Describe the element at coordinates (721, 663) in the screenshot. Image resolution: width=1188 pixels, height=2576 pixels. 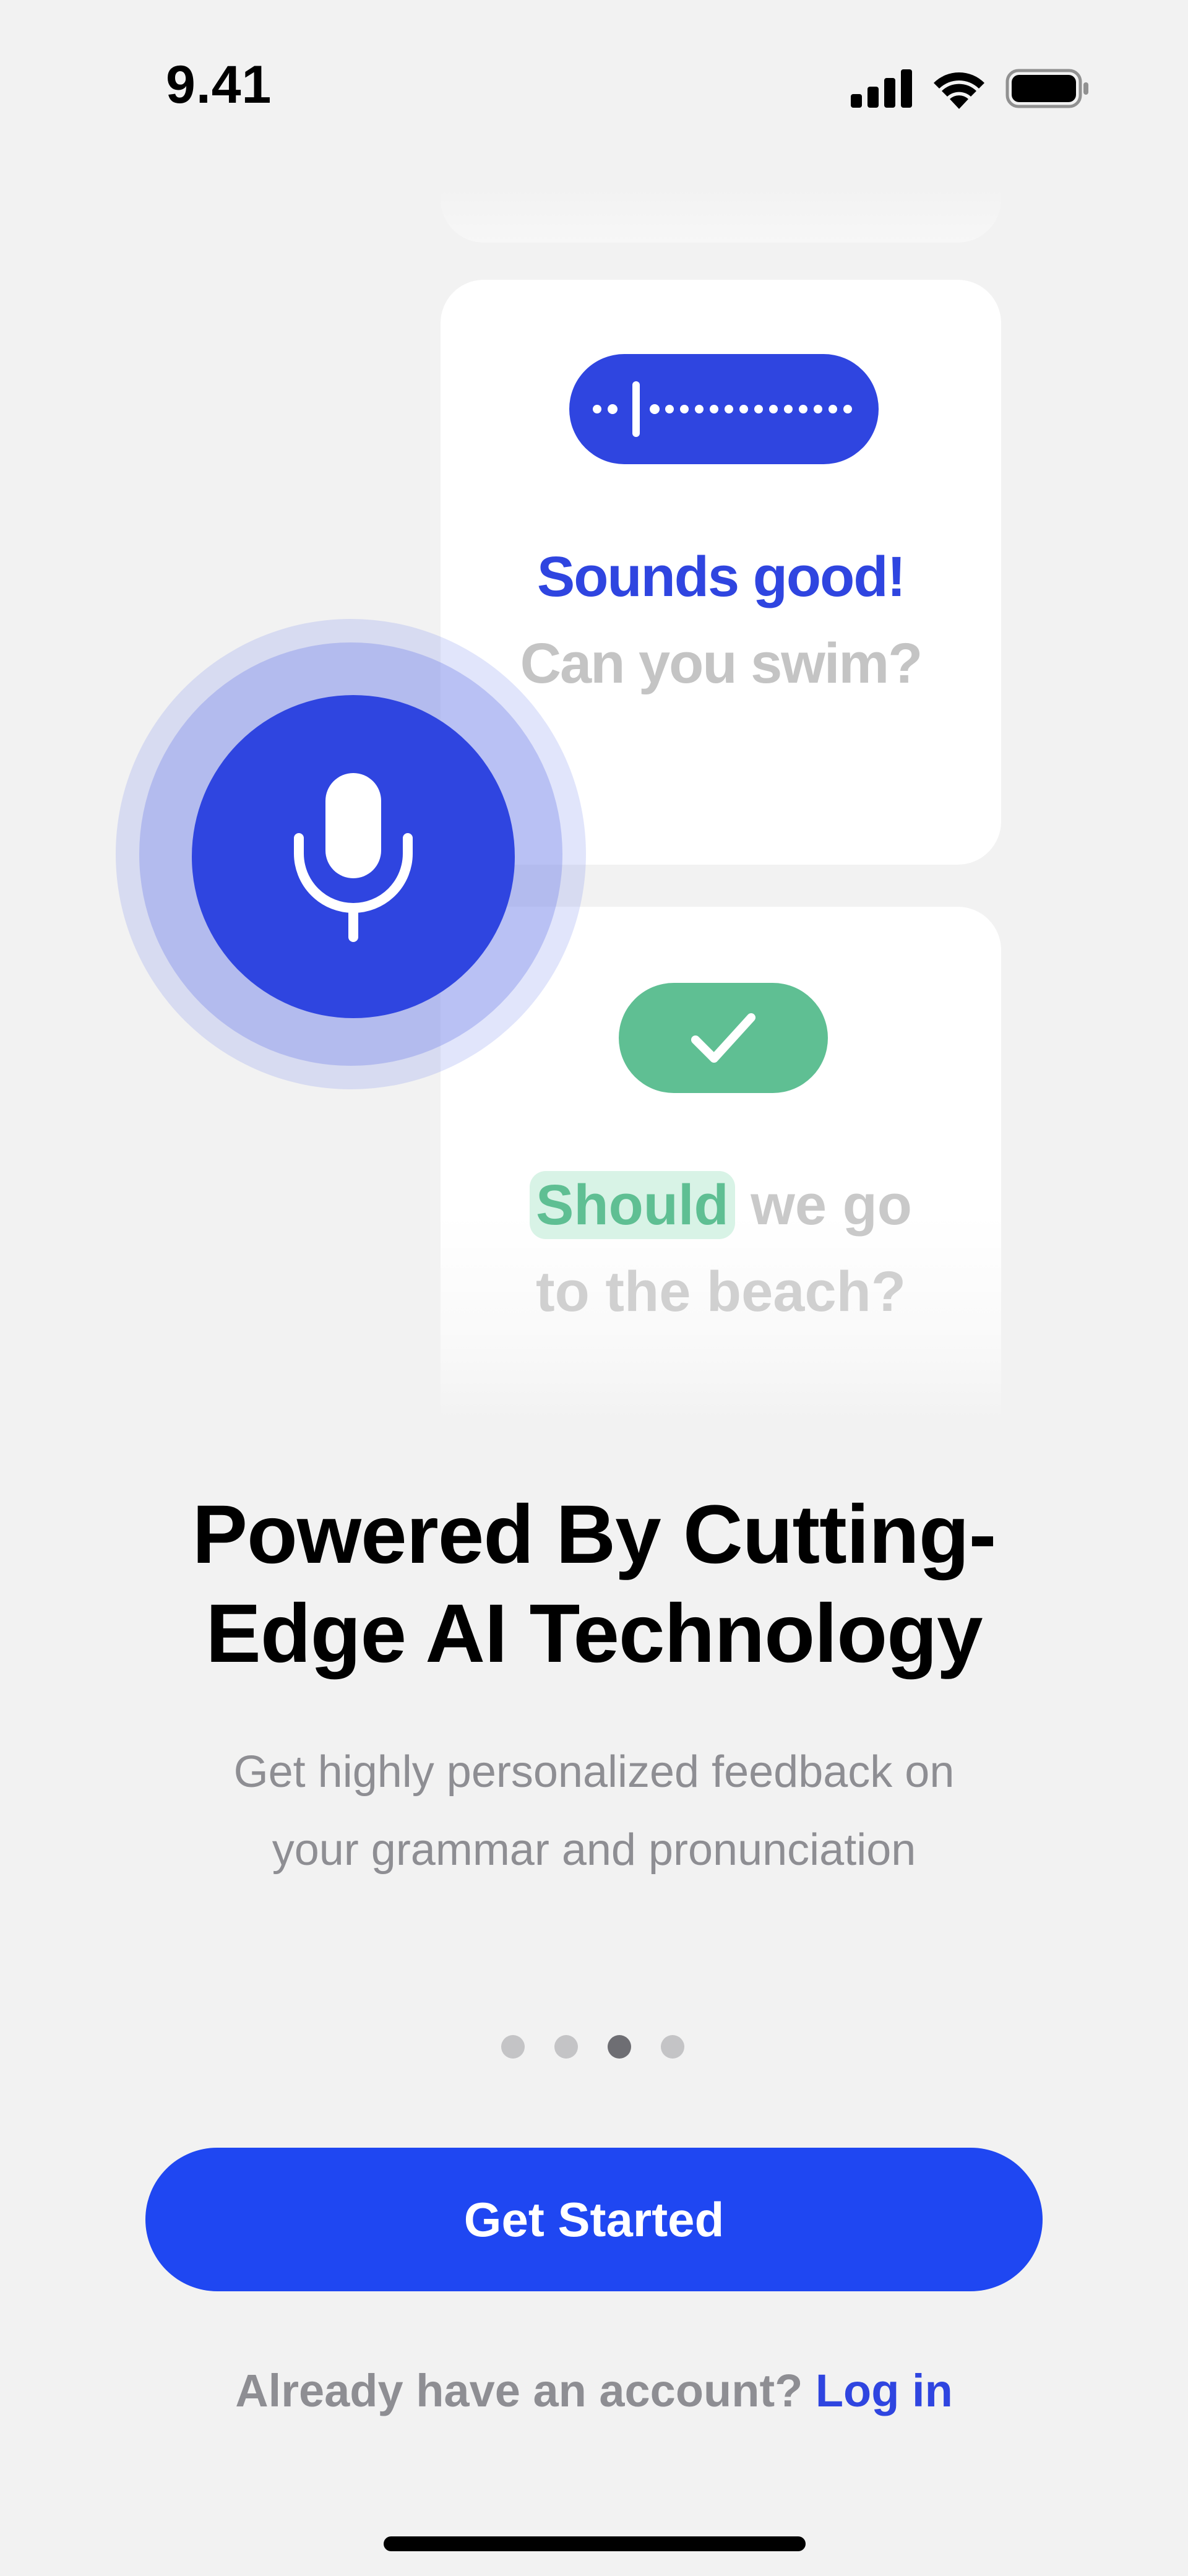
I see `card-secondary-text: Can you swim?` at that location.